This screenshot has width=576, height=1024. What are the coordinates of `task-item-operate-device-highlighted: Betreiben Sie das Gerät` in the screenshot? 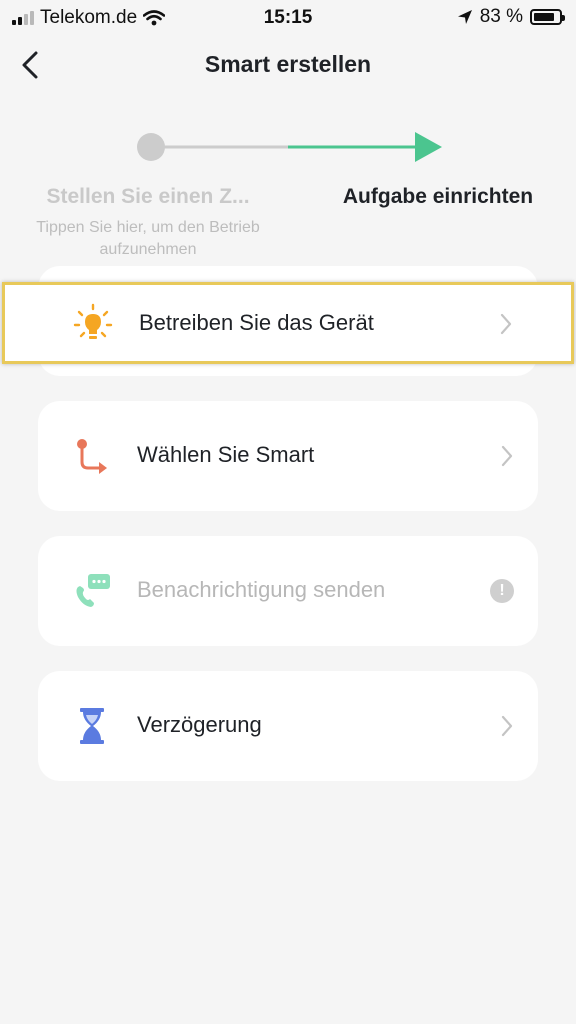 It's located at (288, 323).